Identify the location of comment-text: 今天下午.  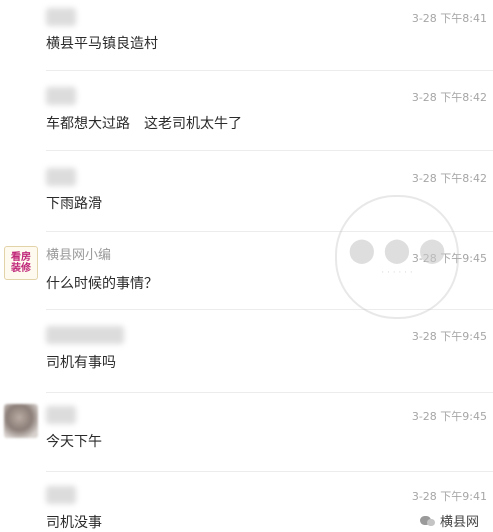
(74, 442).